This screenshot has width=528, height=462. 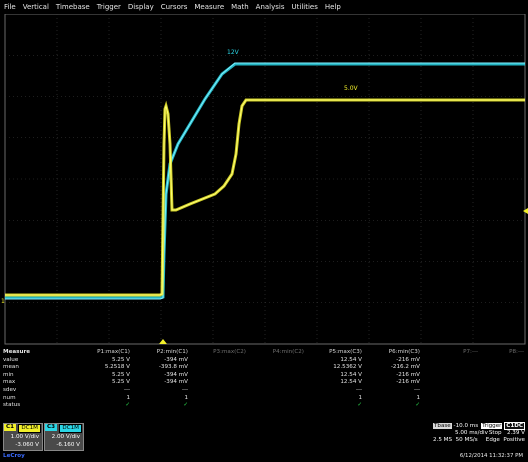 What do you see at coordinates (209, 7) in the screenshot?
I see `menu-item-measure: Measure` at bounding box center [209, 7].